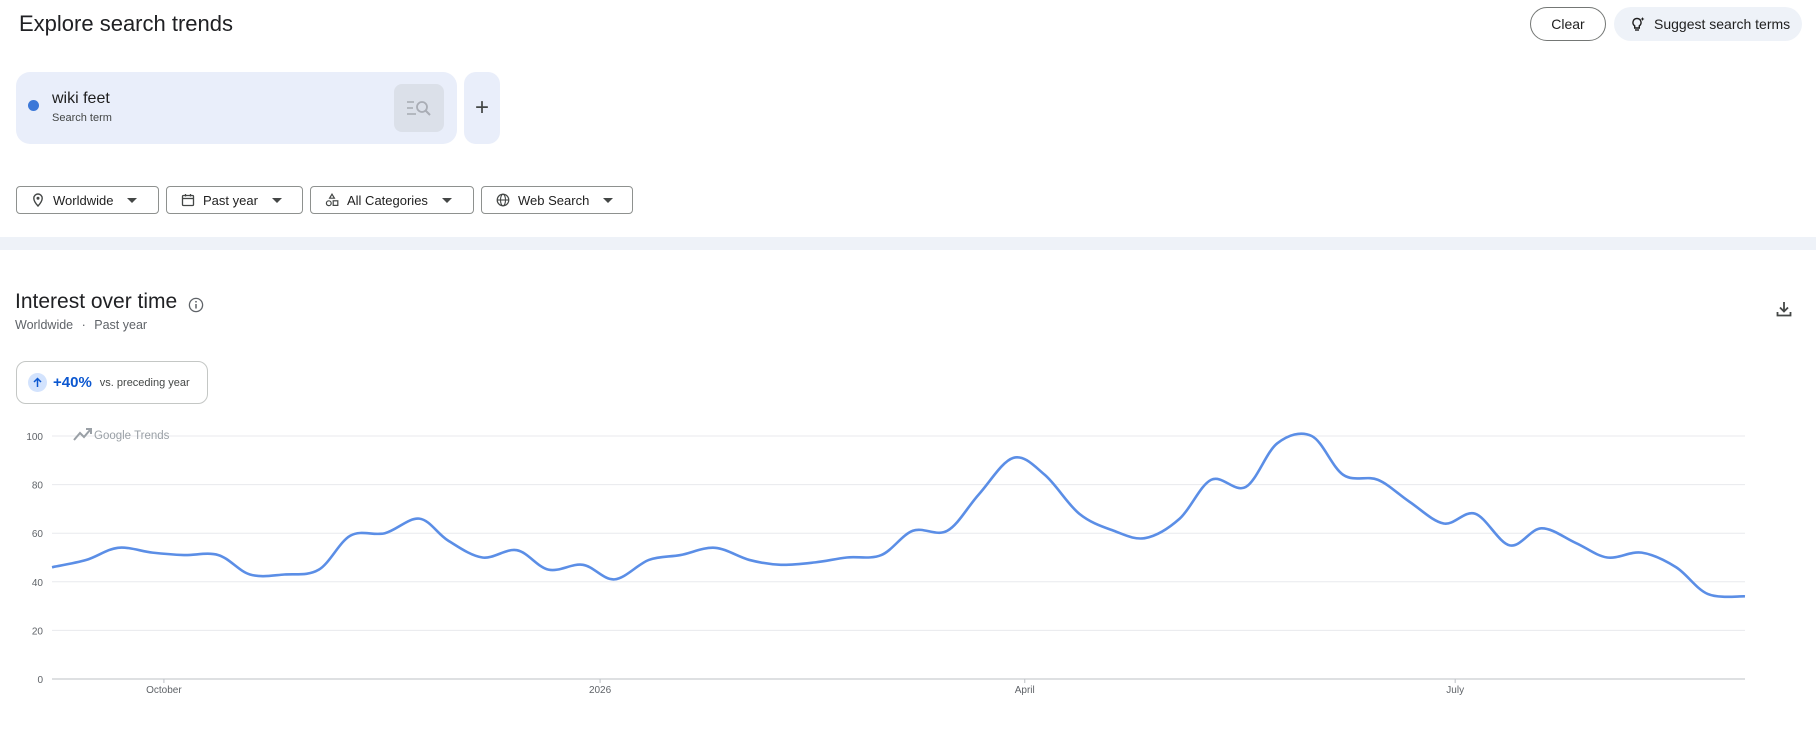 The image size is (1816, 734). What do you see at coordinates (38, 486) in the screenshot?
I see `y-tick-label: 80` at bounding box center [38, 486].